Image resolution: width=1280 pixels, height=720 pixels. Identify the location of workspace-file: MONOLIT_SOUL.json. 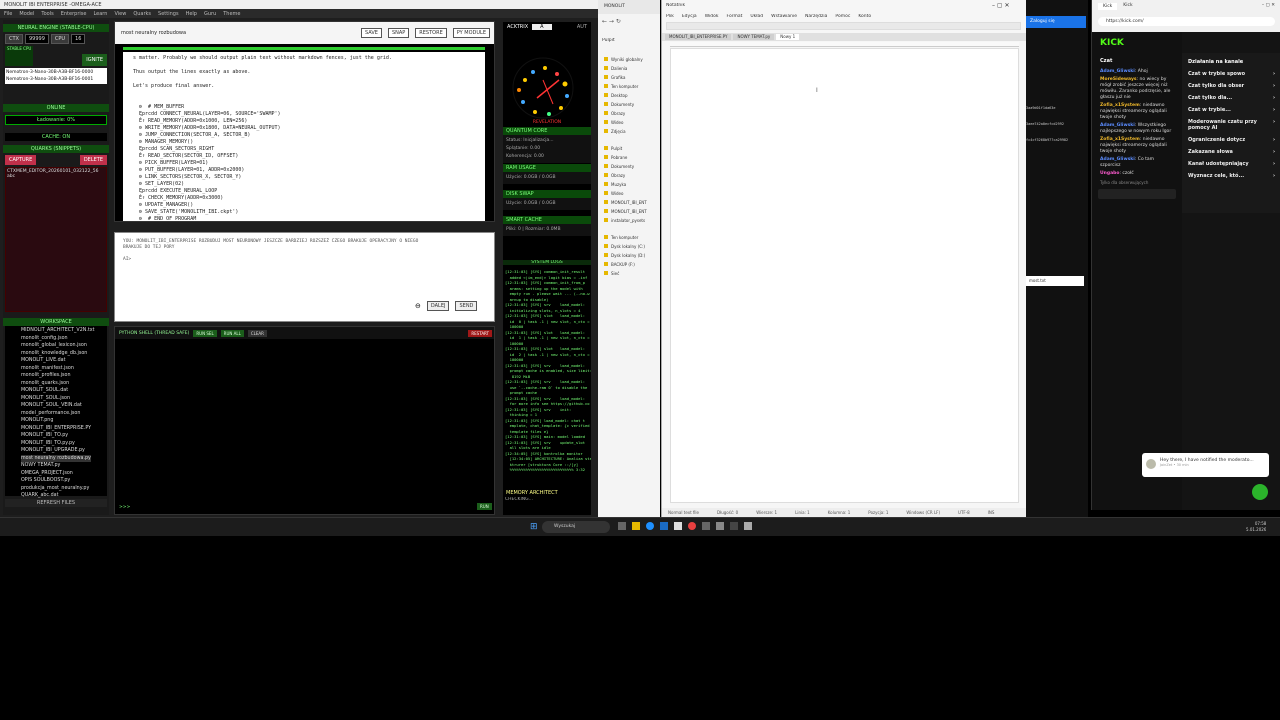
(56, 399).